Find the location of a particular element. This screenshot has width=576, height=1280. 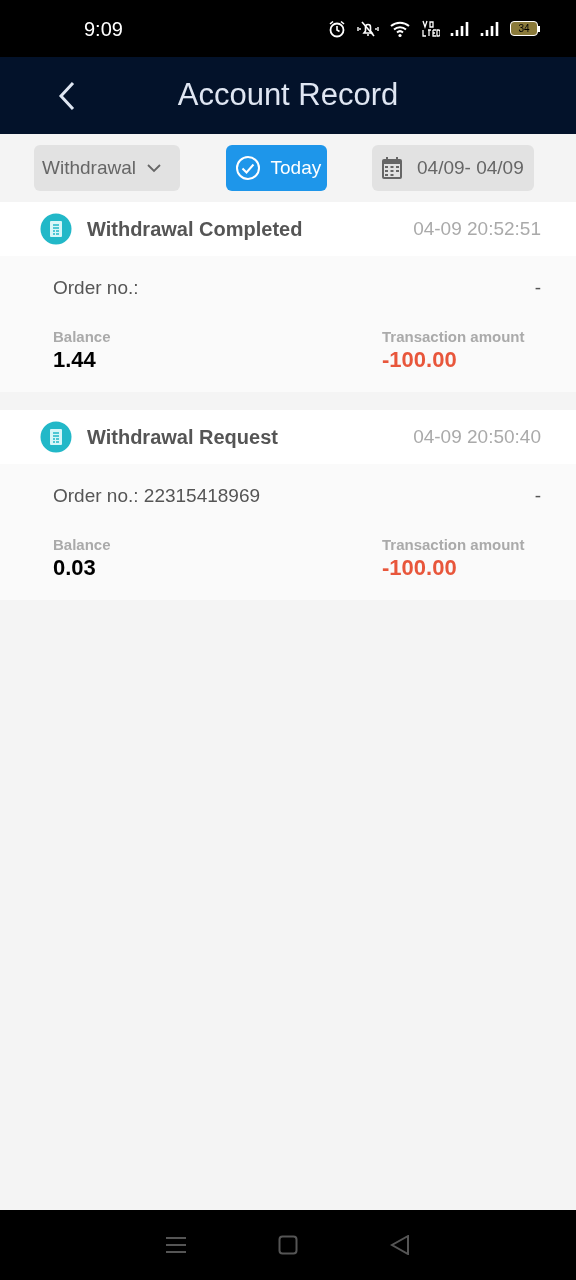

check-circle-icon is located at coordinates (247, 168).